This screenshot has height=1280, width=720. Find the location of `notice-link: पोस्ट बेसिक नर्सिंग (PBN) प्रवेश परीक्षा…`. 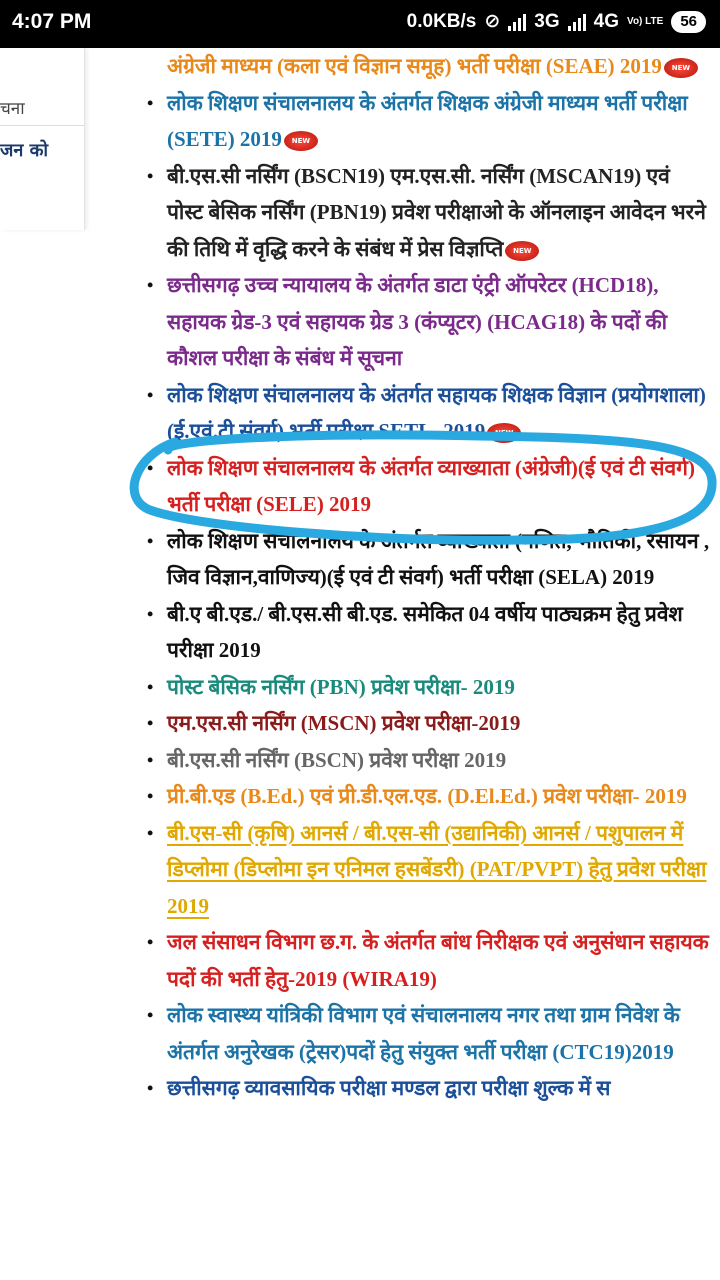

notice-link: पोस्ट बेसिक नर्सिंग (PBN) प्रवेश परीक्षा… is located at coordinates (341, 687).